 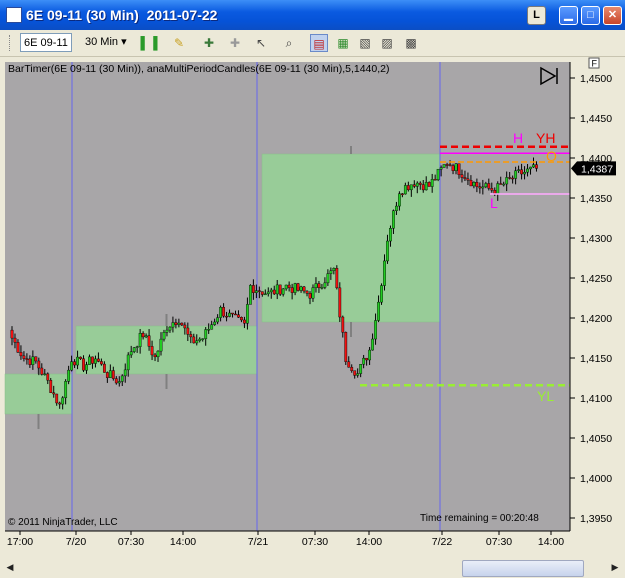 I want to click on horizontal-scrollbar: ◀ ▶, so click(x=312, y=568).